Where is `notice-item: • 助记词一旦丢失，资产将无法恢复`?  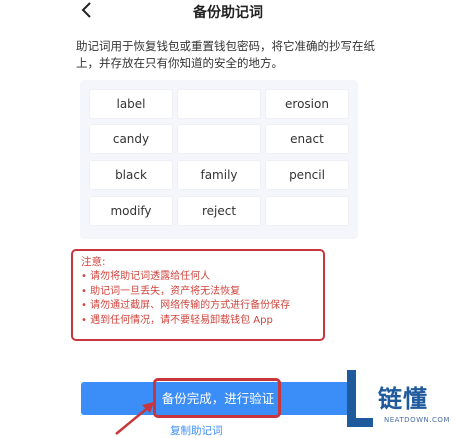 notice-item: • 助记词一旦丢失，资产将无法恢复 is located at coordinates (161, 291).